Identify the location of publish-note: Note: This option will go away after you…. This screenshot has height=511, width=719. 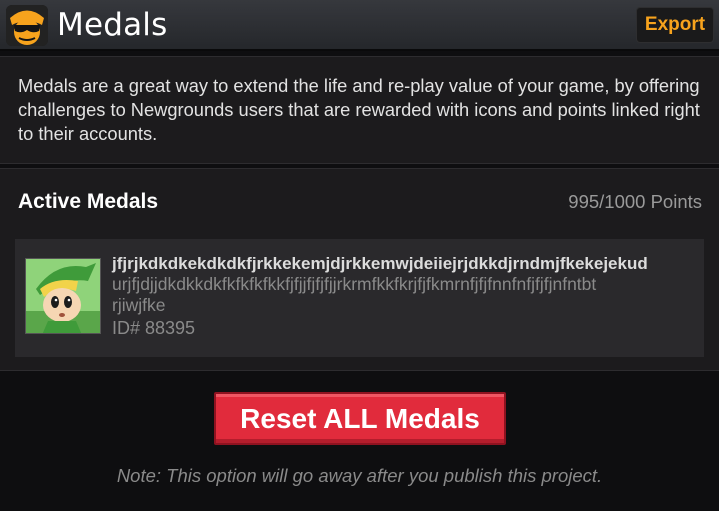
(359, 475).